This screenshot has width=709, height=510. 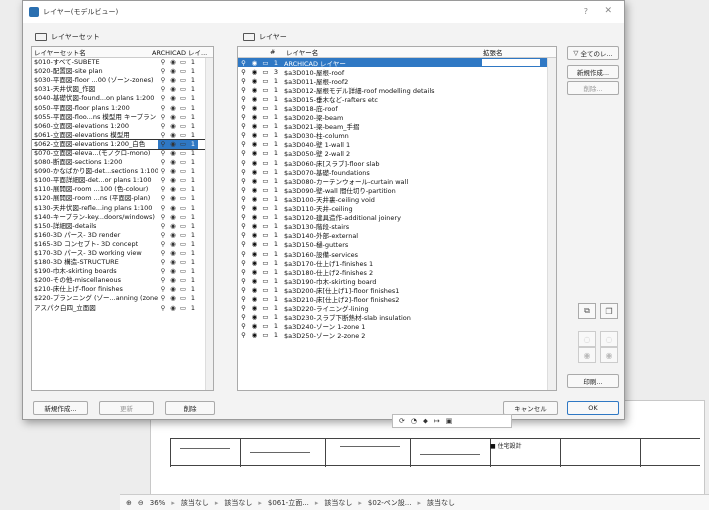 I want to click on status-item-4: 該当なし, so click(x=338, y=503).